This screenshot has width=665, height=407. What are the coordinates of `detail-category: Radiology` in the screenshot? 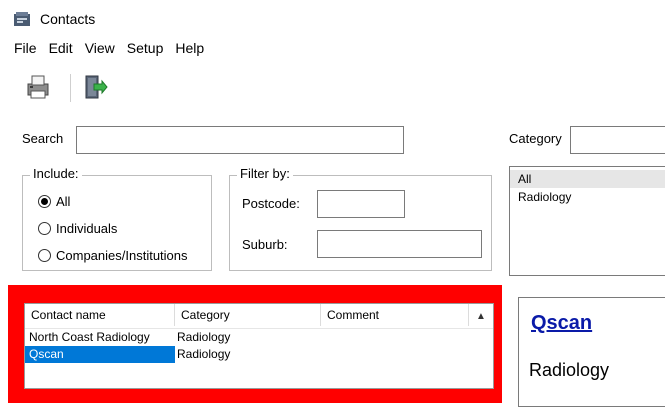 It's located at (569, 370).